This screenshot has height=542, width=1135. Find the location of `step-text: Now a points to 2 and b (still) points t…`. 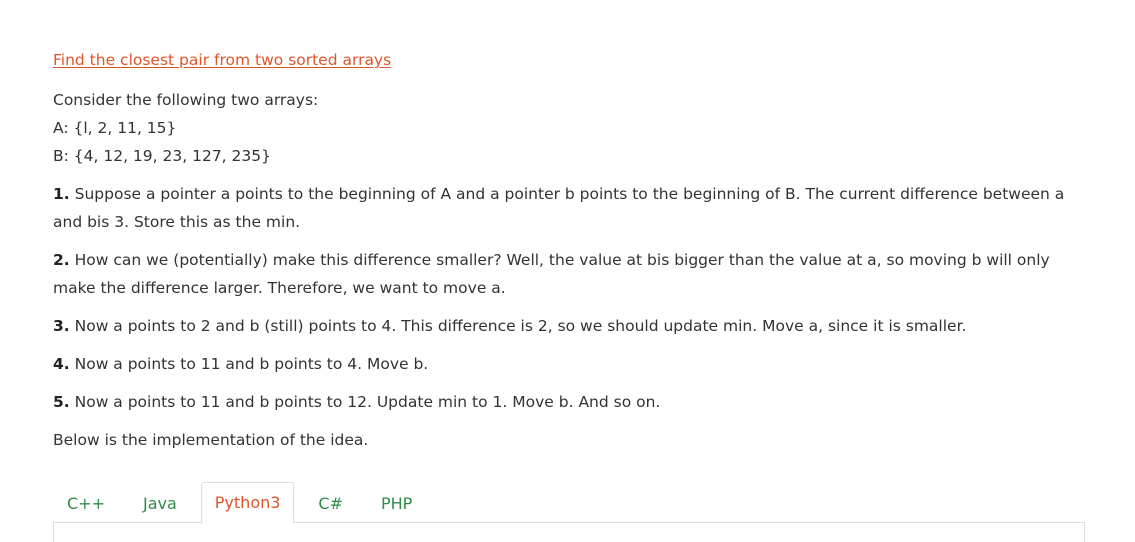

step-text: Now a points to 2 and b (still) points t… is located at coordinates (518, 326).